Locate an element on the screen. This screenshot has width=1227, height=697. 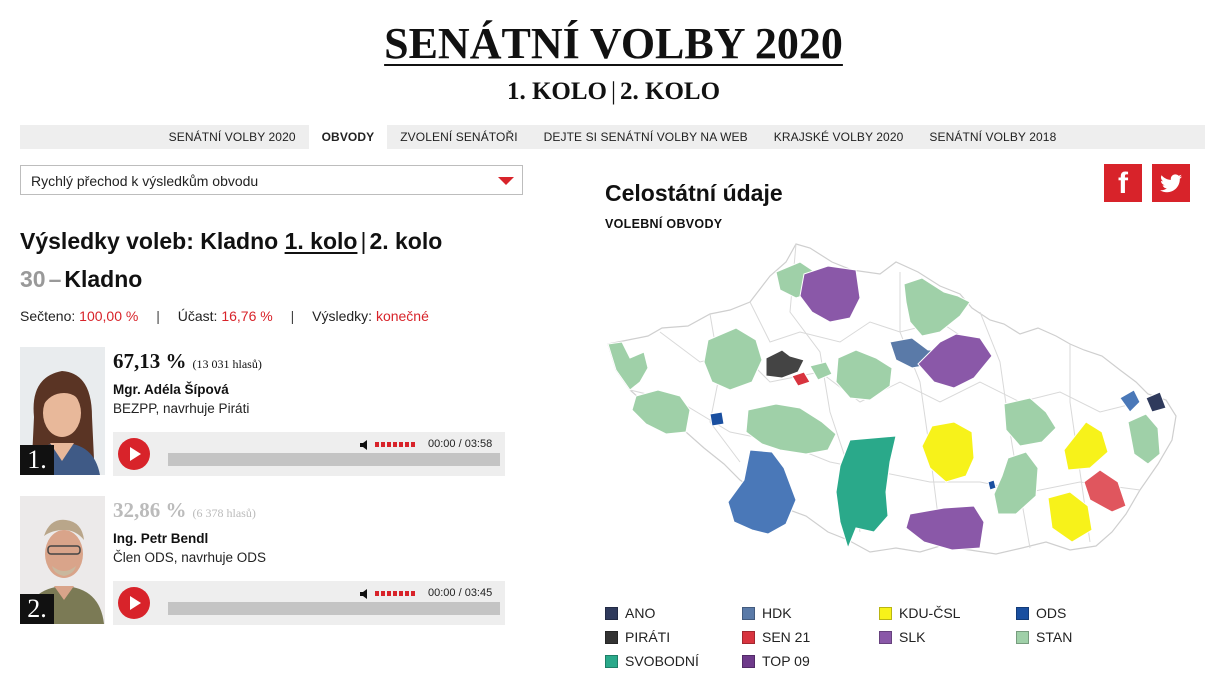
candidate-affiliation: Člen ODS, navrhuje ODS is located at coordinates (190, 557).